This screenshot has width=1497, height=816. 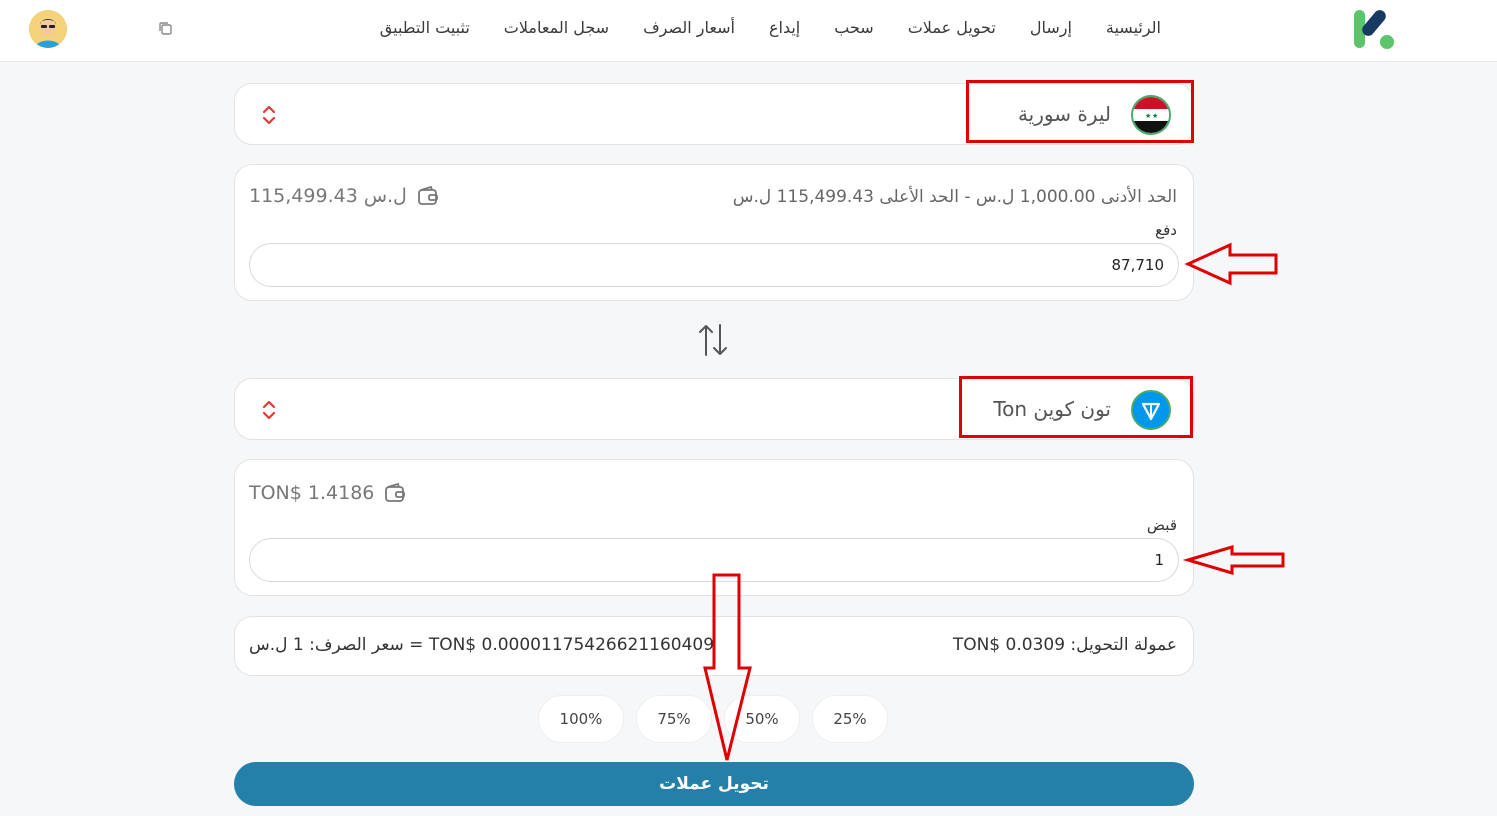 I want to click on pay-balance-value: 115,499.43 ل.س, so click(x=328, y=196).